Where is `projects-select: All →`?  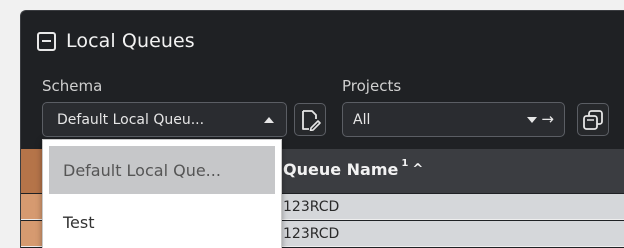 projects-select: All → is located at coordinates (453, 119).